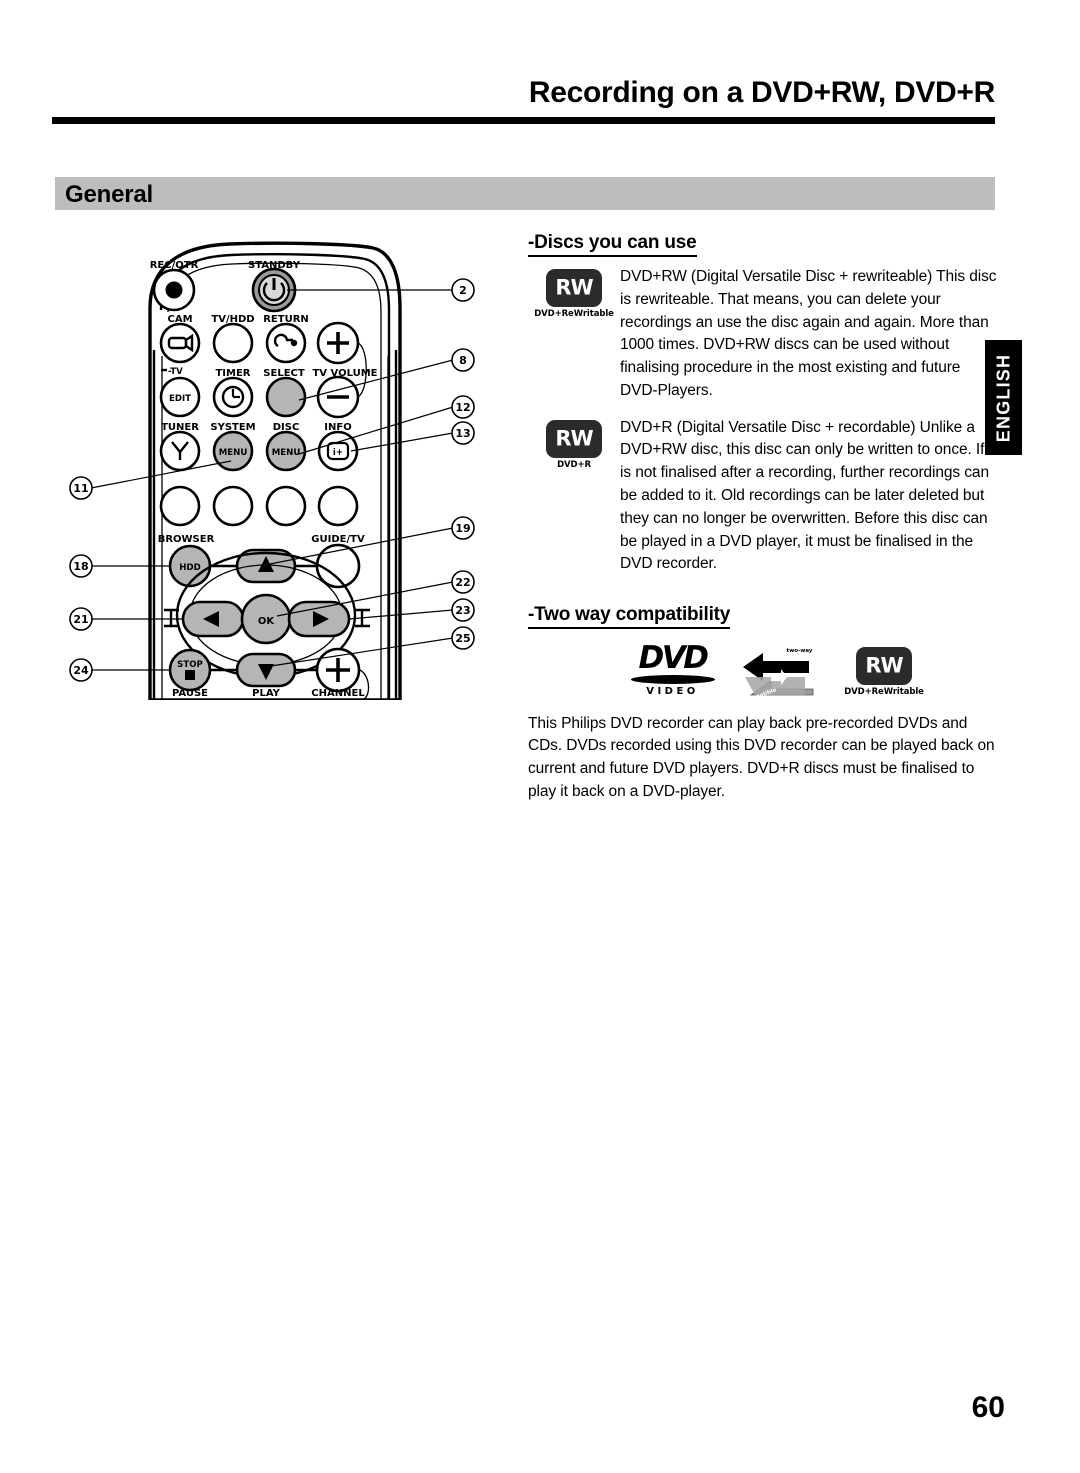  What do you see at coordinates (463, 290) in the screenshot?
I see `svg-text: 2` at bounding box center [463, 290].